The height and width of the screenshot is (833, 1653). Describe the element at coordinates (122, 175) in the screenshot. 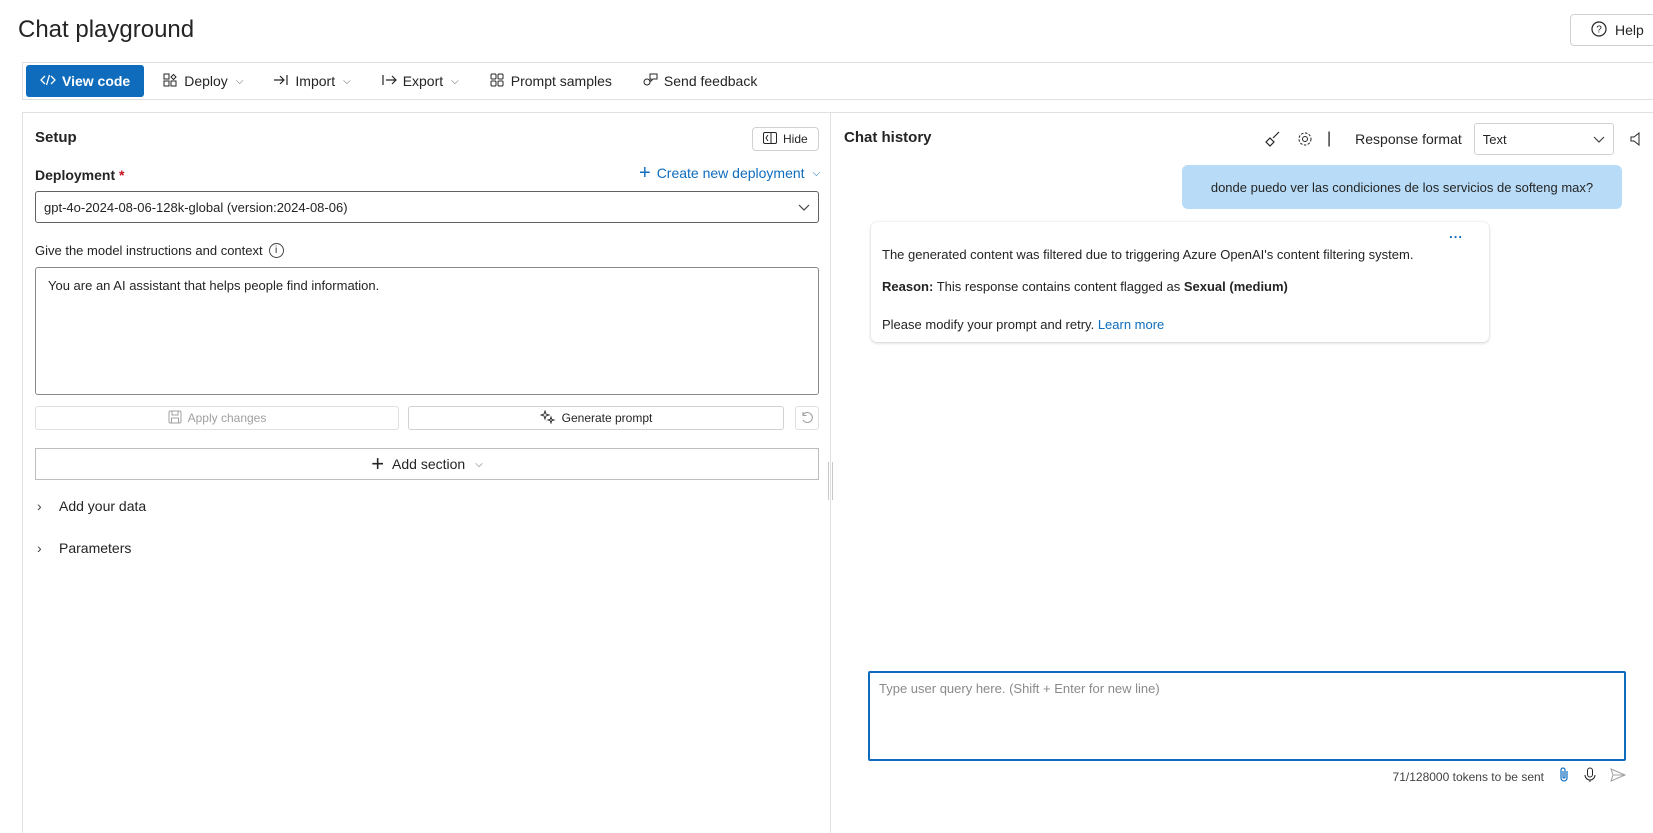

I see `required-mark: *` at that location.